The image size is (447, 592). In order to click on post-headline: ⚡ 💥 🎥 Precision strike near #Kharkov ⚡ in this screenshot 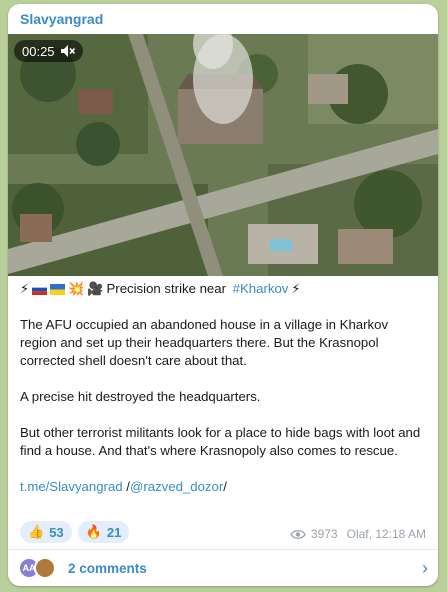, I will do `click(224, 289)`.